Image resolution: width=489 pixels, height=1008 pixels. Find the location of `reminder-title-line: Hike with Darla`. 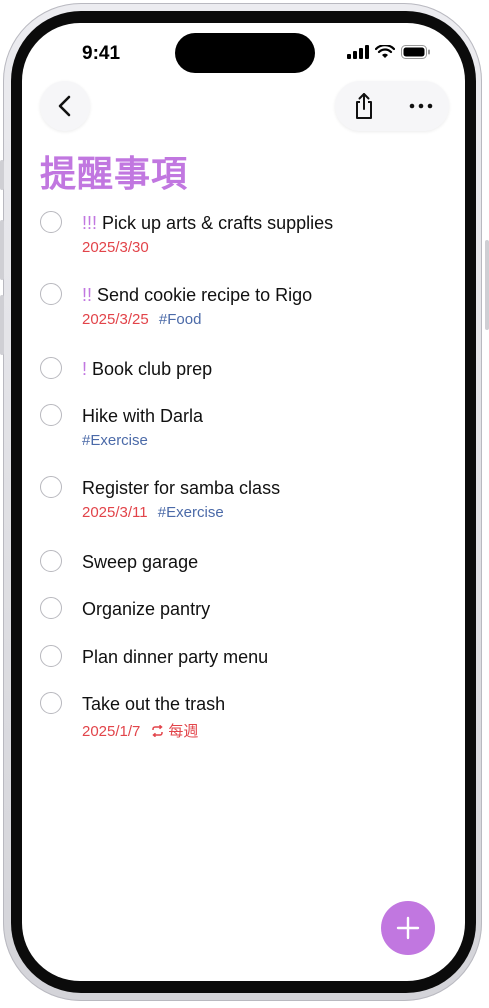

reminder-title-line: Hike with Darla is located at coordinates (142, 416).